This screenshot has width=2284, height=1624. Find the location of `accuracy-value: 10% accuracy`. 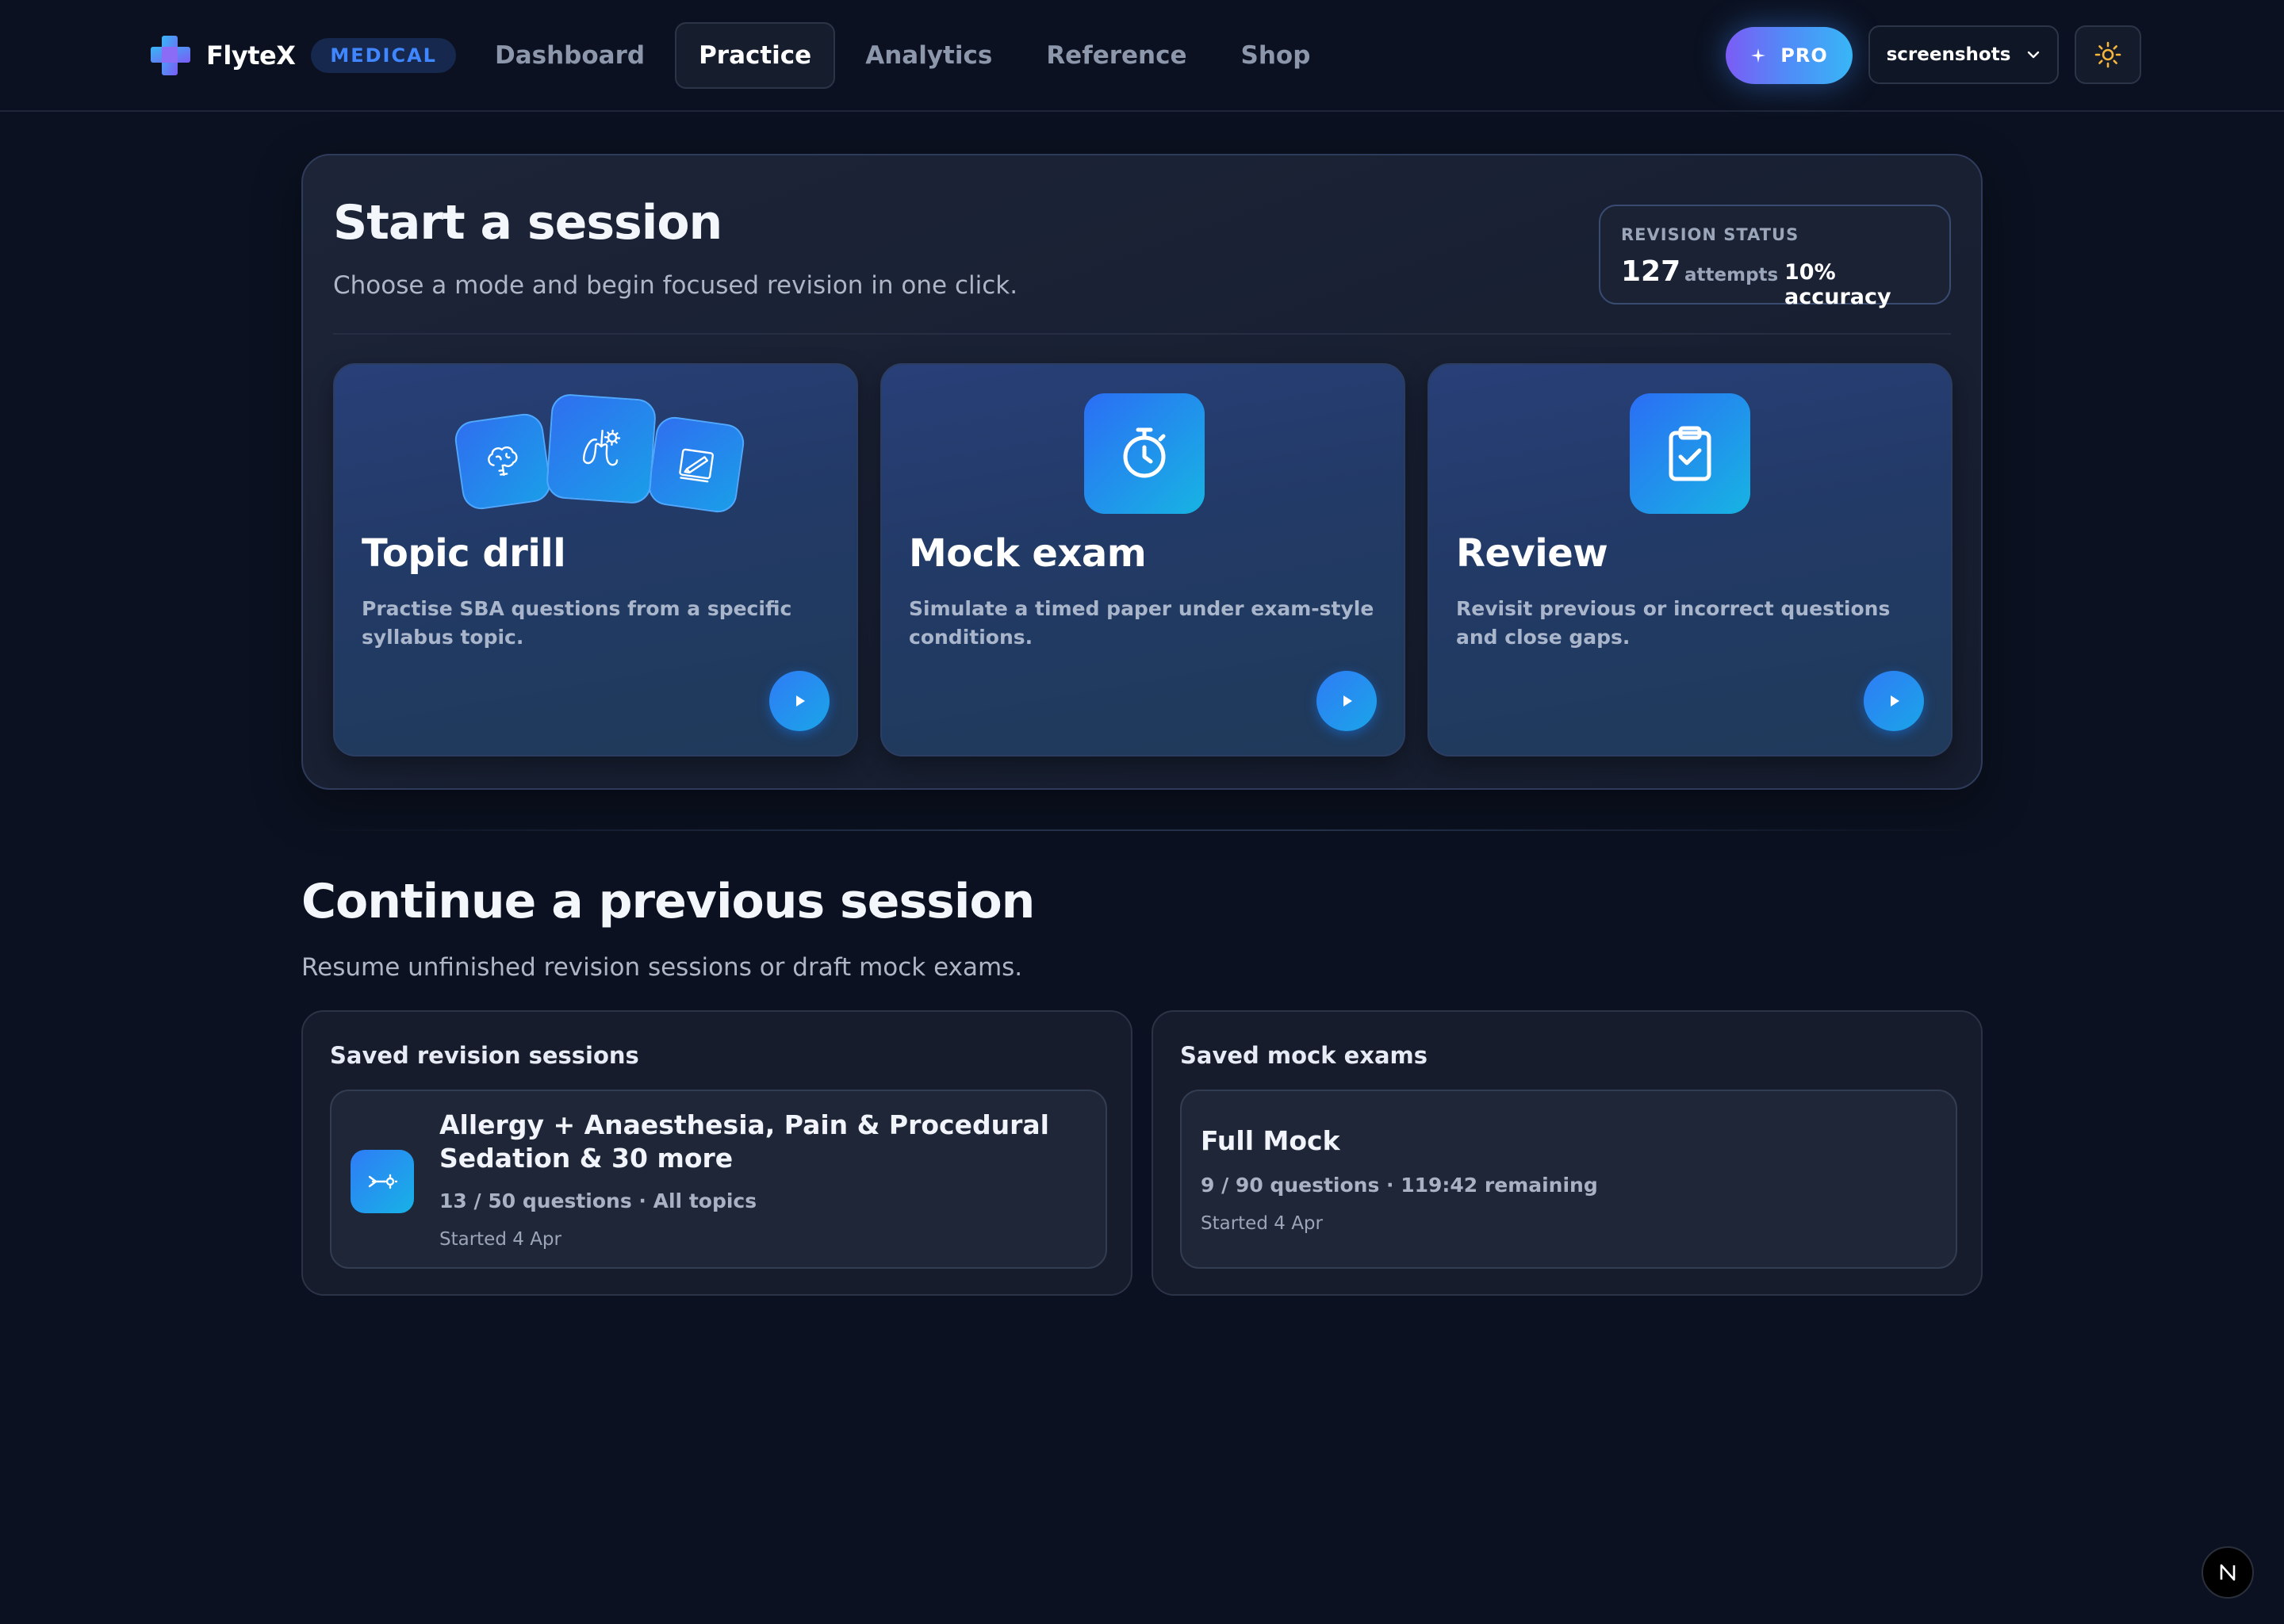

accuracy-value: 10% accuracy is located at coordinates (1837, 284).